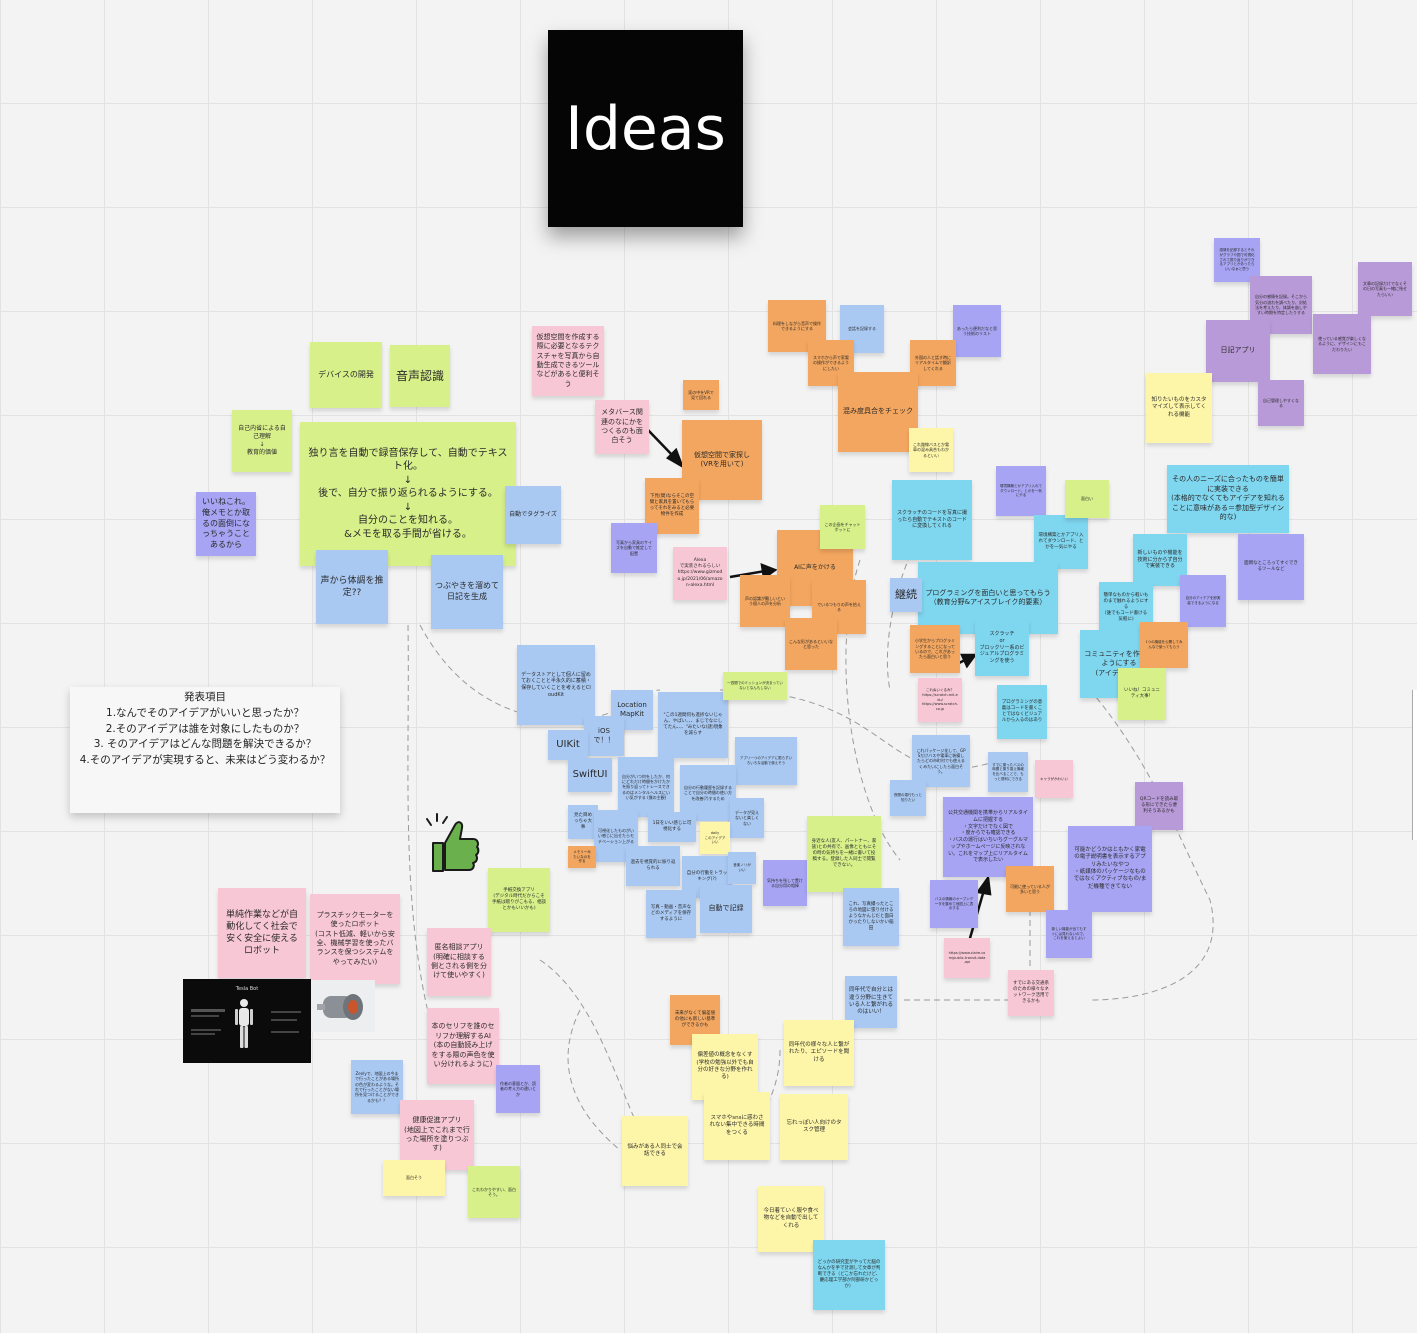  What do you see at coordinates (262, 441) in the screenshot?
I see `sticky-note: 自己内省による自己理解 ↓ 教育的価値` at bounding box center [262, 441].